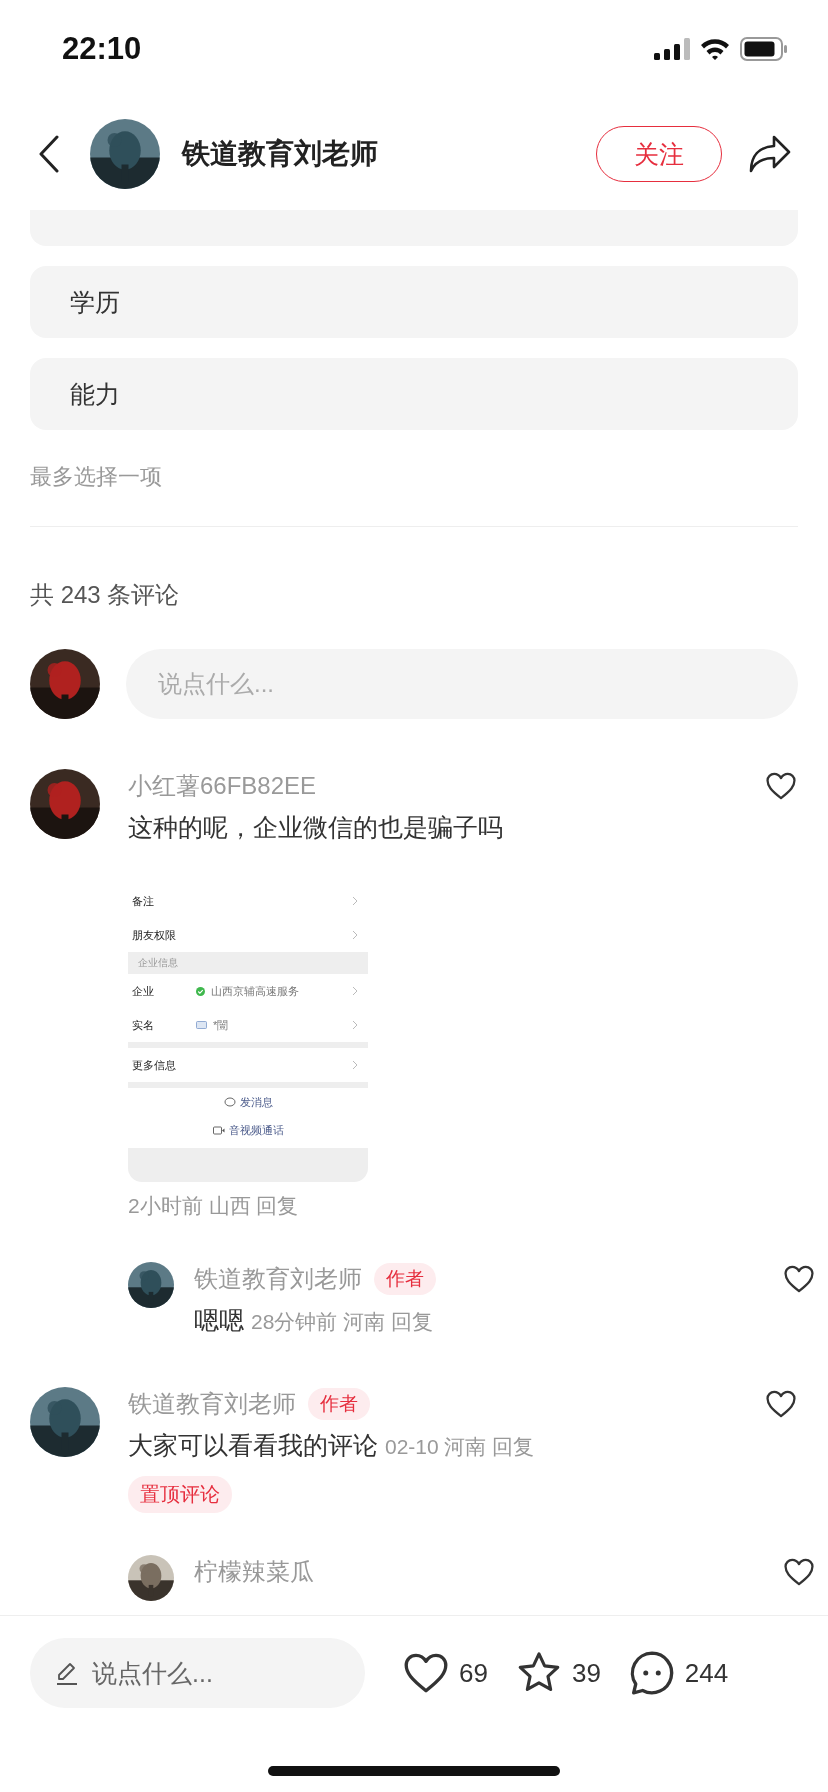 The height and width of the screenshot is (1792, 828). What do you see at coordinates (143, 991) in the screenshot?
I see `row-label: 企业` at bounding box center [143, 991].